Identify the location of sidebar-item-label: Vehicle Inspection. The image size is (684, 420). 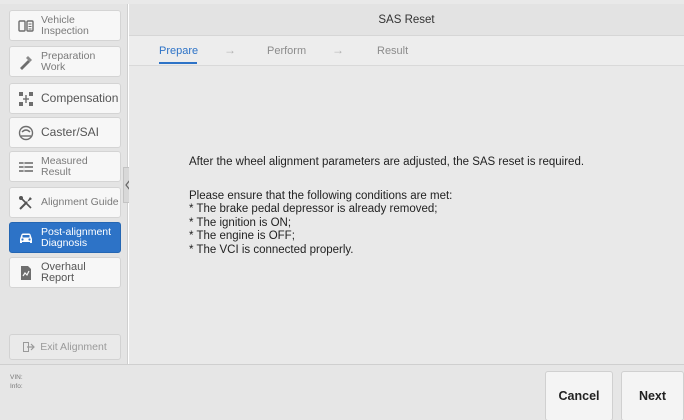
(65, 25).